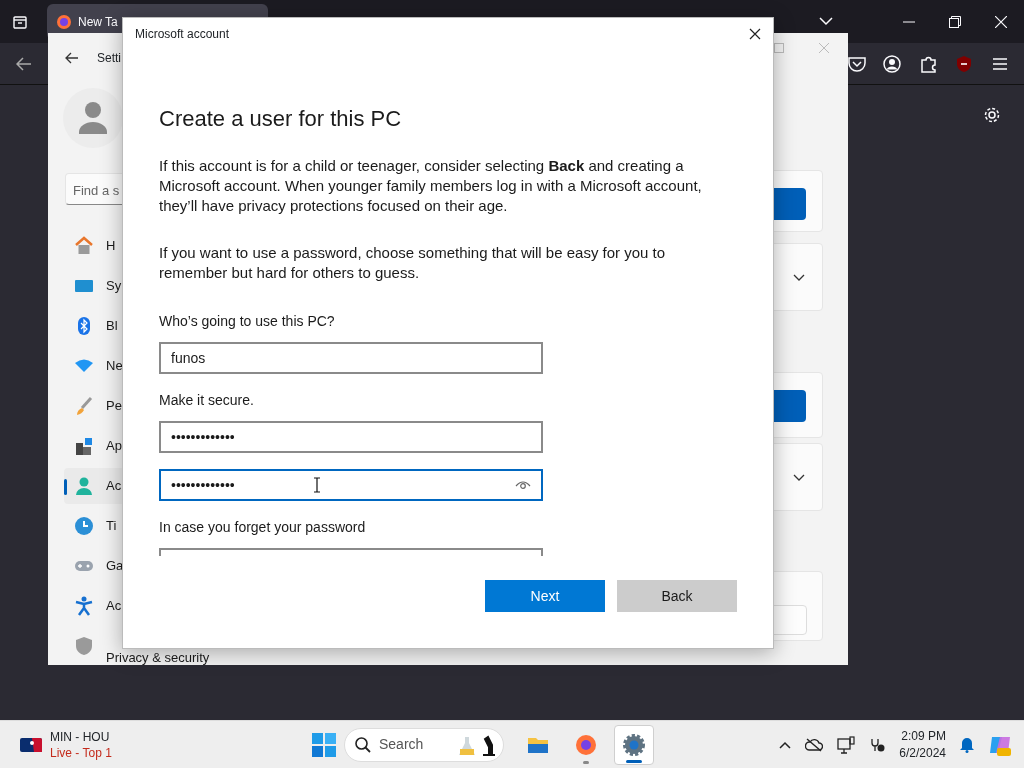 The height and width of the screenshot is (768, 1024). Describe the element at coordinates (247, 322) in the screenshot. I see `field-label: Who’s going to use this PC?` at that location.